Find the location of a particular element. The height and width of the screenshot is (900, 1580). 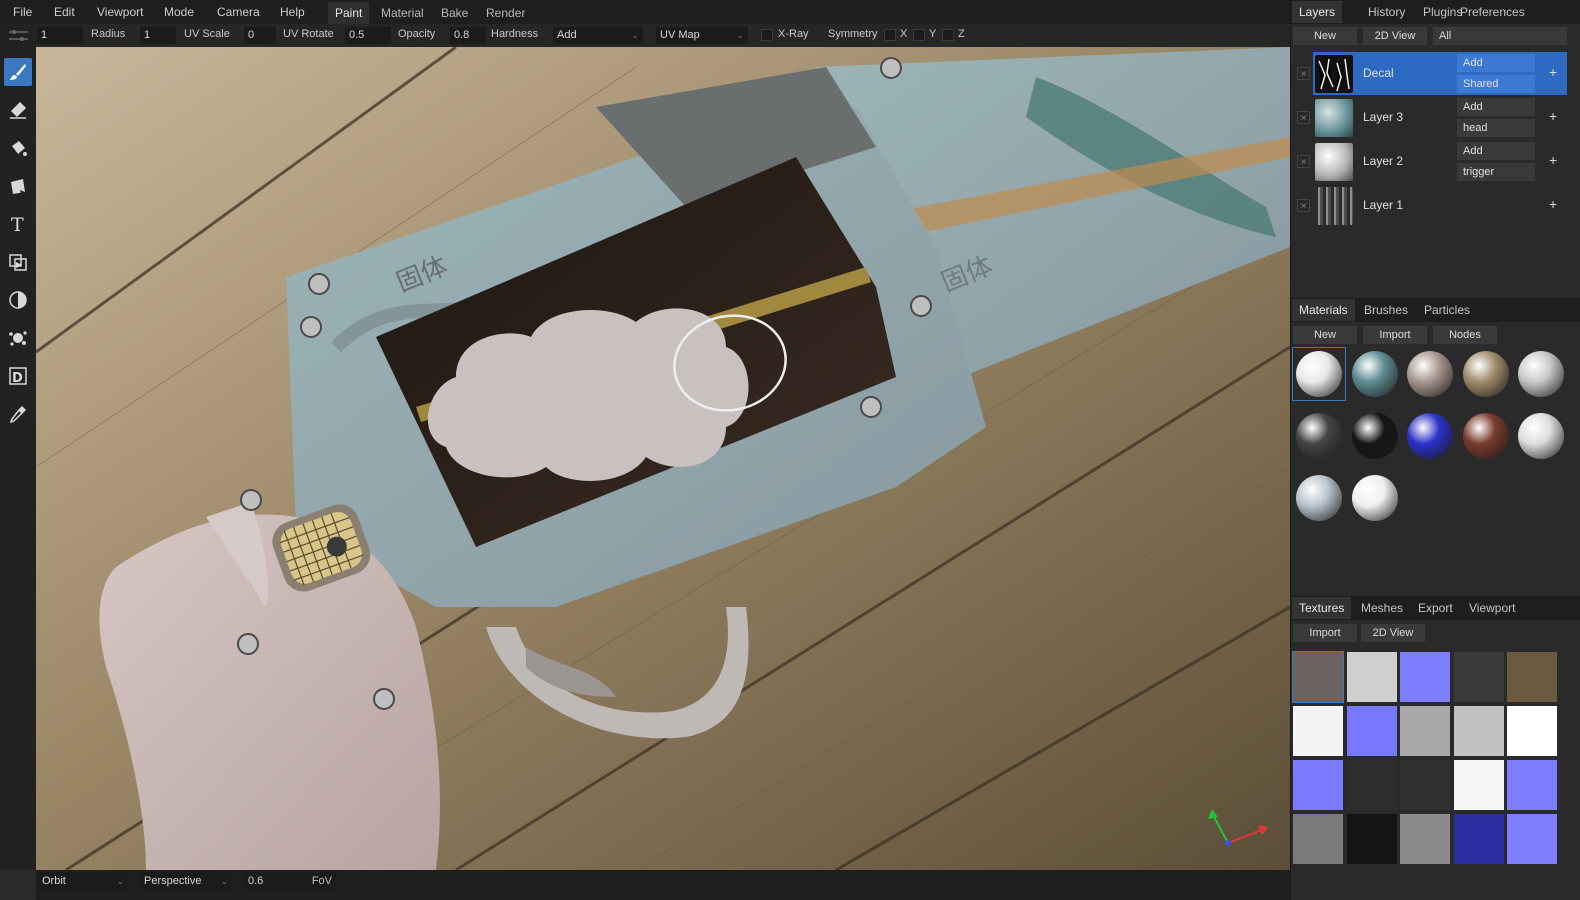

blend-dropdown: Add ⌄ is located at coordinates (598, 35).